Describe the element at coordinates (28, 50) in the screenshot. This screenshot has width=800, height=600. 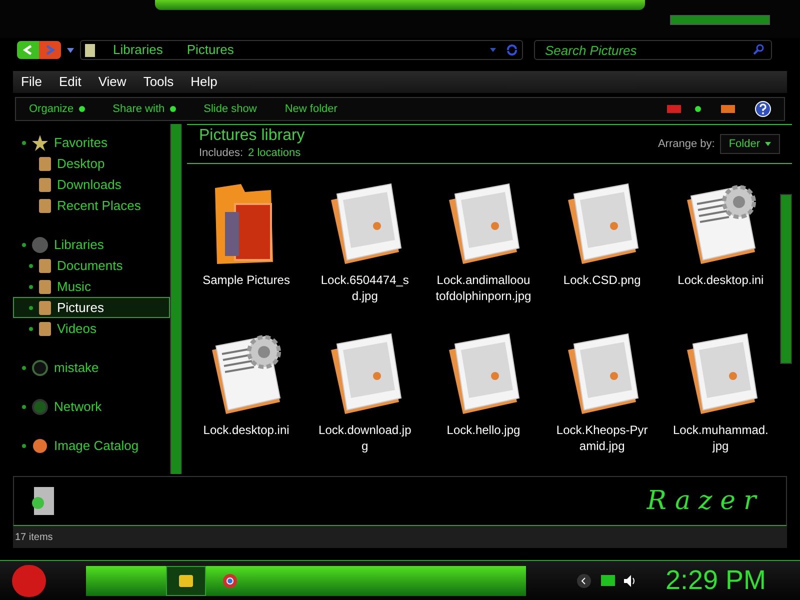
I see `back-button` at that location.